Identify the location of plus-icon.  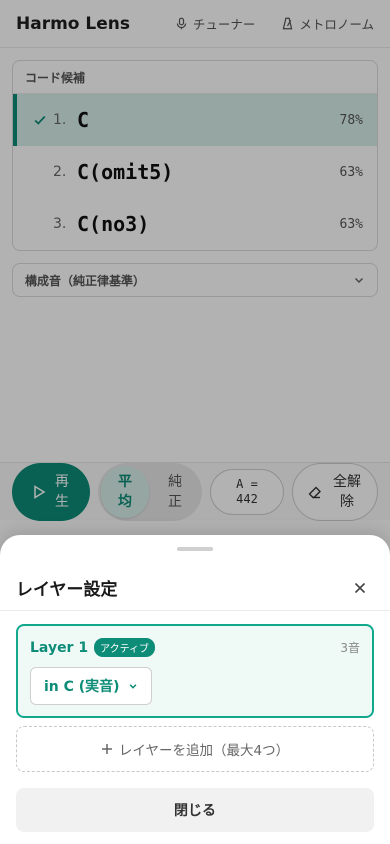
(106, 749).